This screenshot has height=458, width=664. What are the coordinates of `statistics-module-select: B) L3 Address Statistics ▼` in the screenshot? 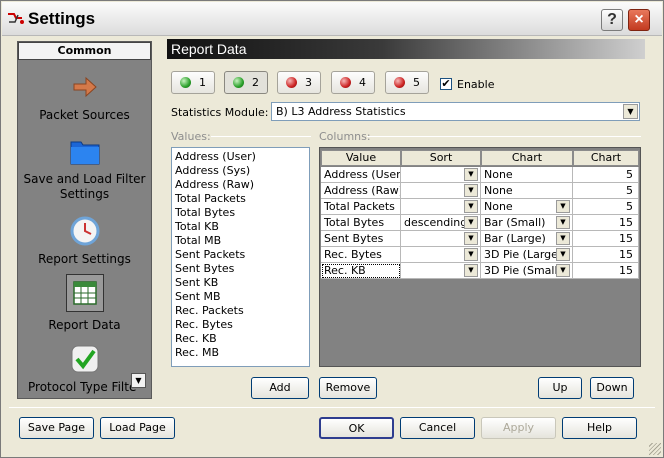 It's located at (455, 111).